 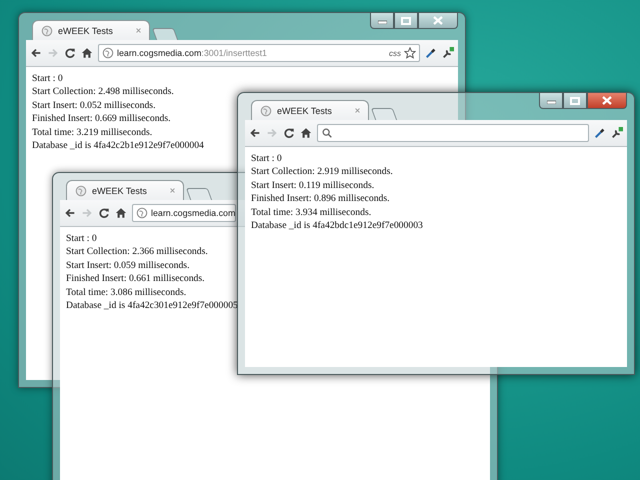 What do you see at coordinates (337, 225) in the screenshot?
I see `result-line: Database _id is 4fa42bdc1e912e9f7e000003` at bounding box center [337, 225].